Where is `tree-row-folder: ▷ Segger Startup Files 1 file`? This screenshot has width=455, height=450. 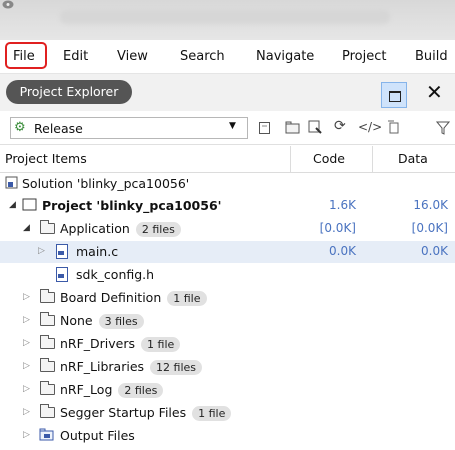 tree-row-folder: ▷ Segger Startup Files 1 file is located at coordinates (227, 413).